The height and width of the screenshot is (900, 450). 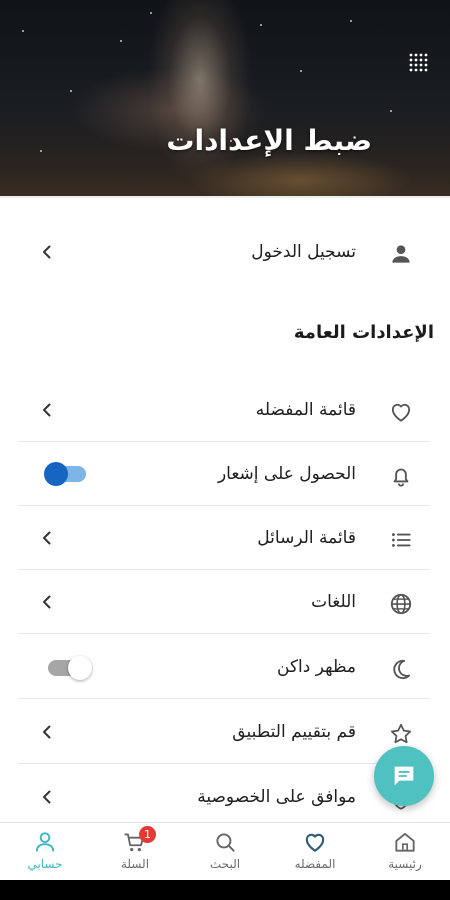 What do you see at coordinates (401, 254) in the screenshot?
I see `person-icon` at bounding box center [401, 254].